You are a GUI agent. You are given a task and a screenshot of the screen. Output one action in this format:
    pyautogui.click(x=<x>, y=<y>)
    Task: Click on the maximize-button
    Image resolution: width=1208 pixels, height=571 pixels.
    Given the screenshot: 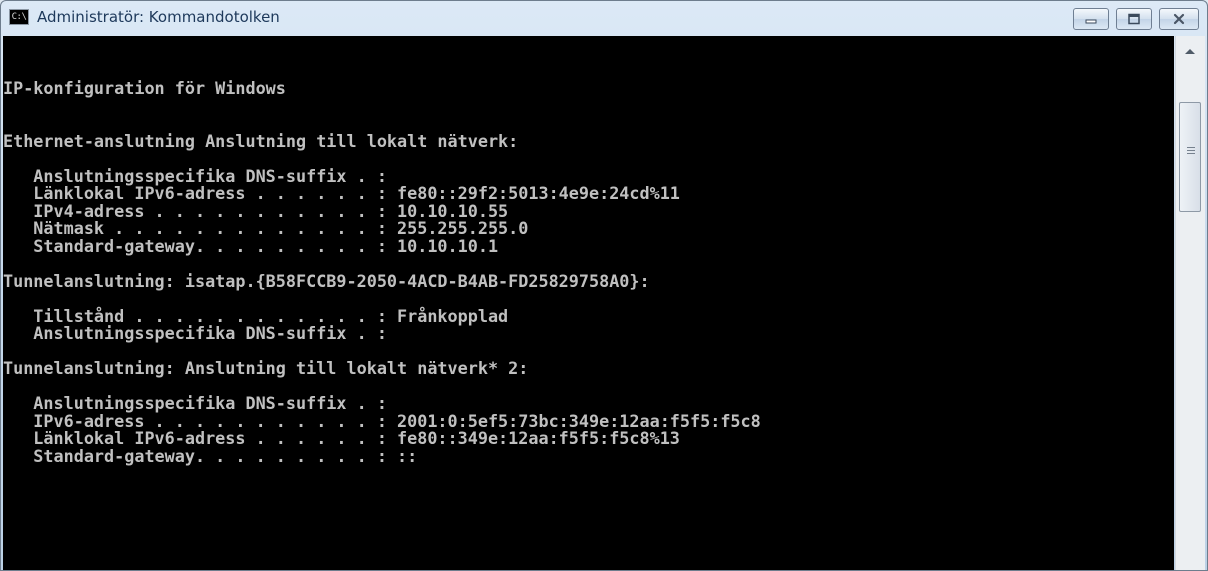 What is the action you would take?
    pyautogui.click(x=1134, y=19)
    